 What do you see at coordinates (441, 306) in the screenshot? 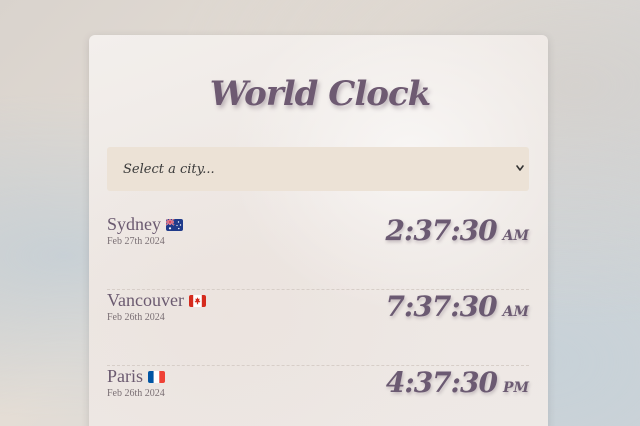
I see `time-value: 7:37:30` at bounding box center [441, 306].